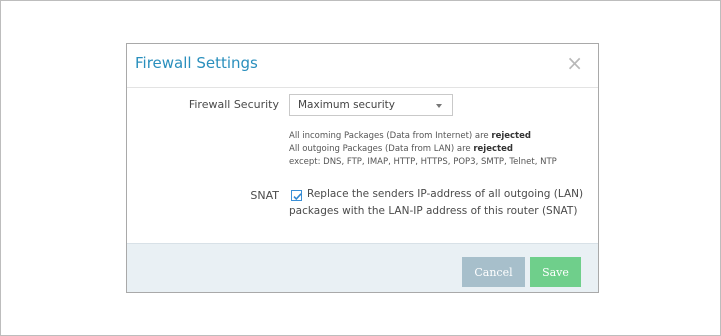 The width and height of the screenshot is (721, 336). What do you see at coordinates (362, 267) in the screenshot?
I see `dialog-footer: Cancel Save` at bounding box center [362, 267].